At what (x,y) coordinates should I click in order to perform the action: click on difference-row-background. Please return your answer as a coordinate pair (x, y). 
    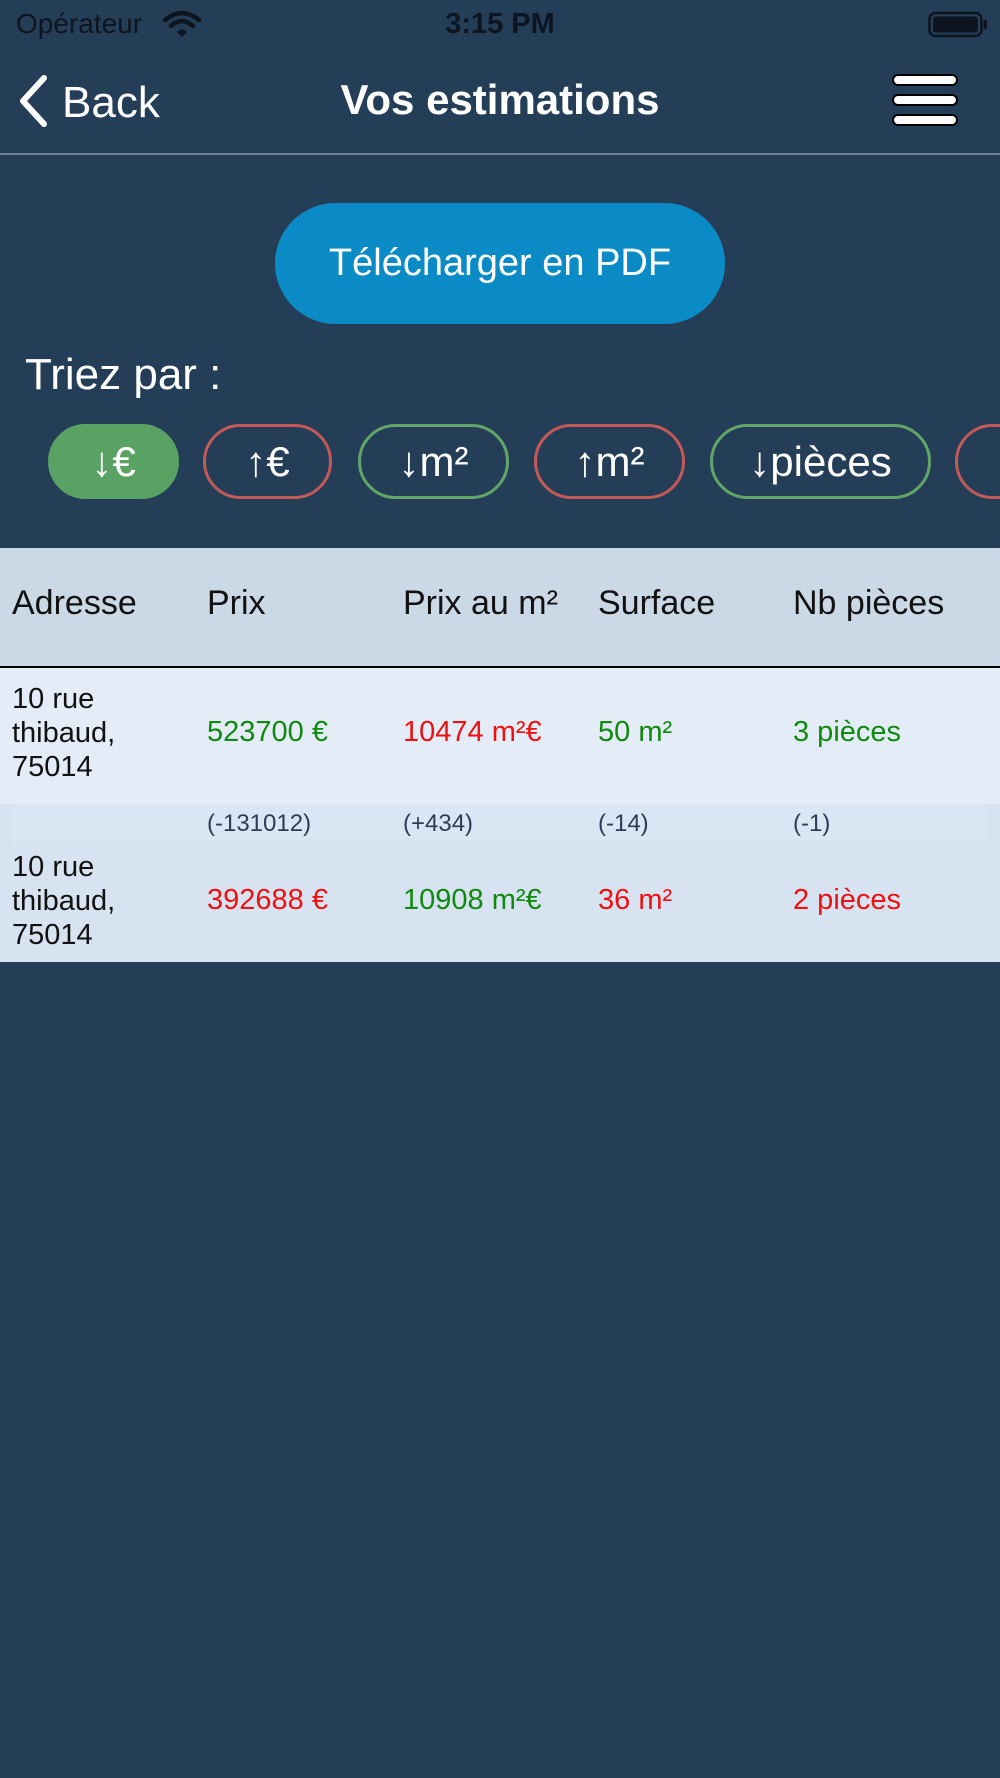
    Looking at the image, I should click on (499, 823).